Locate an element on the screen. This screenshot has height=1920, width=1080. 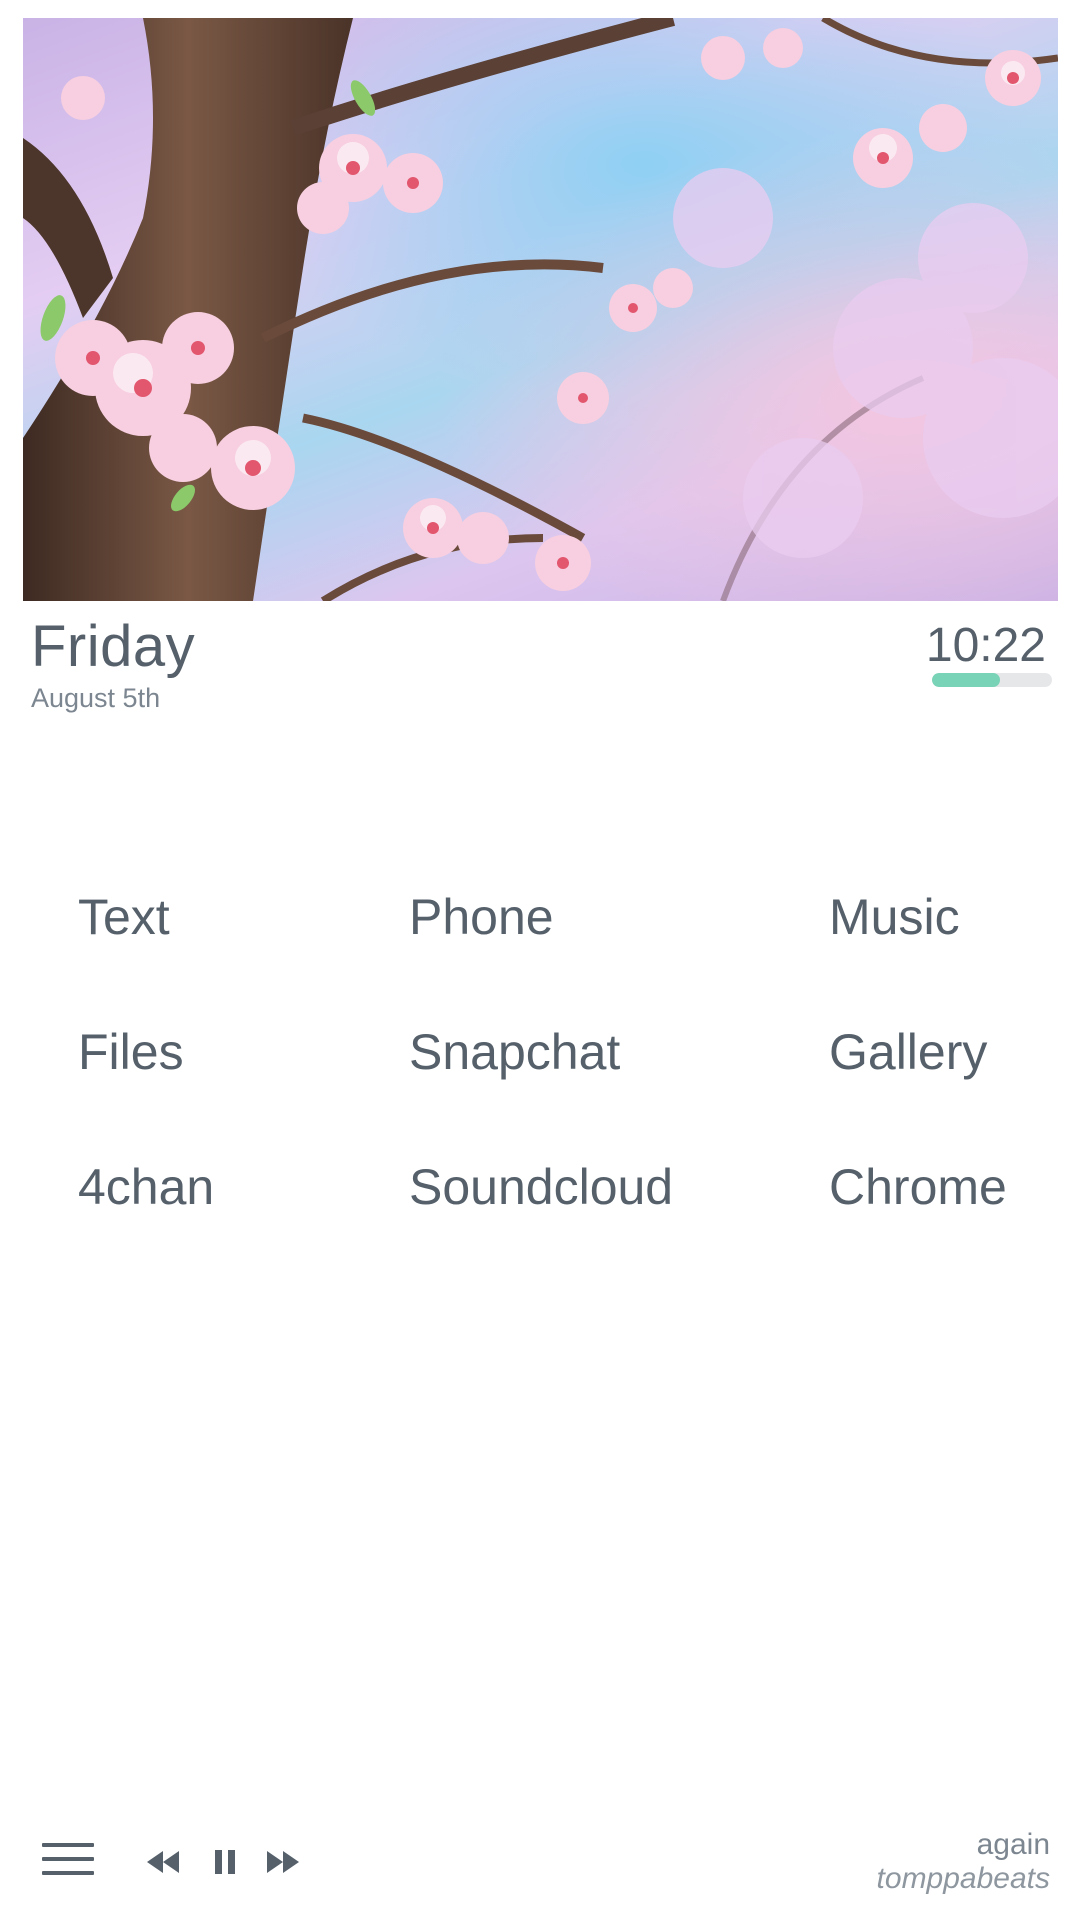
app-4chan: 4chan is located at coordinates (146, 1187).